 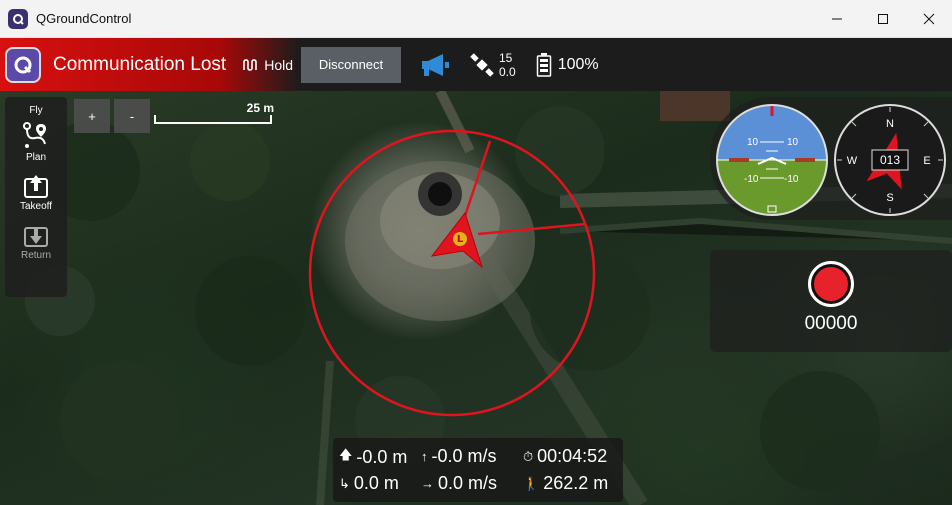 What do you see at coordinates (578, 64) in the screenshot?
I see `battery-percent: 100%` at bounding box center [578, 64].